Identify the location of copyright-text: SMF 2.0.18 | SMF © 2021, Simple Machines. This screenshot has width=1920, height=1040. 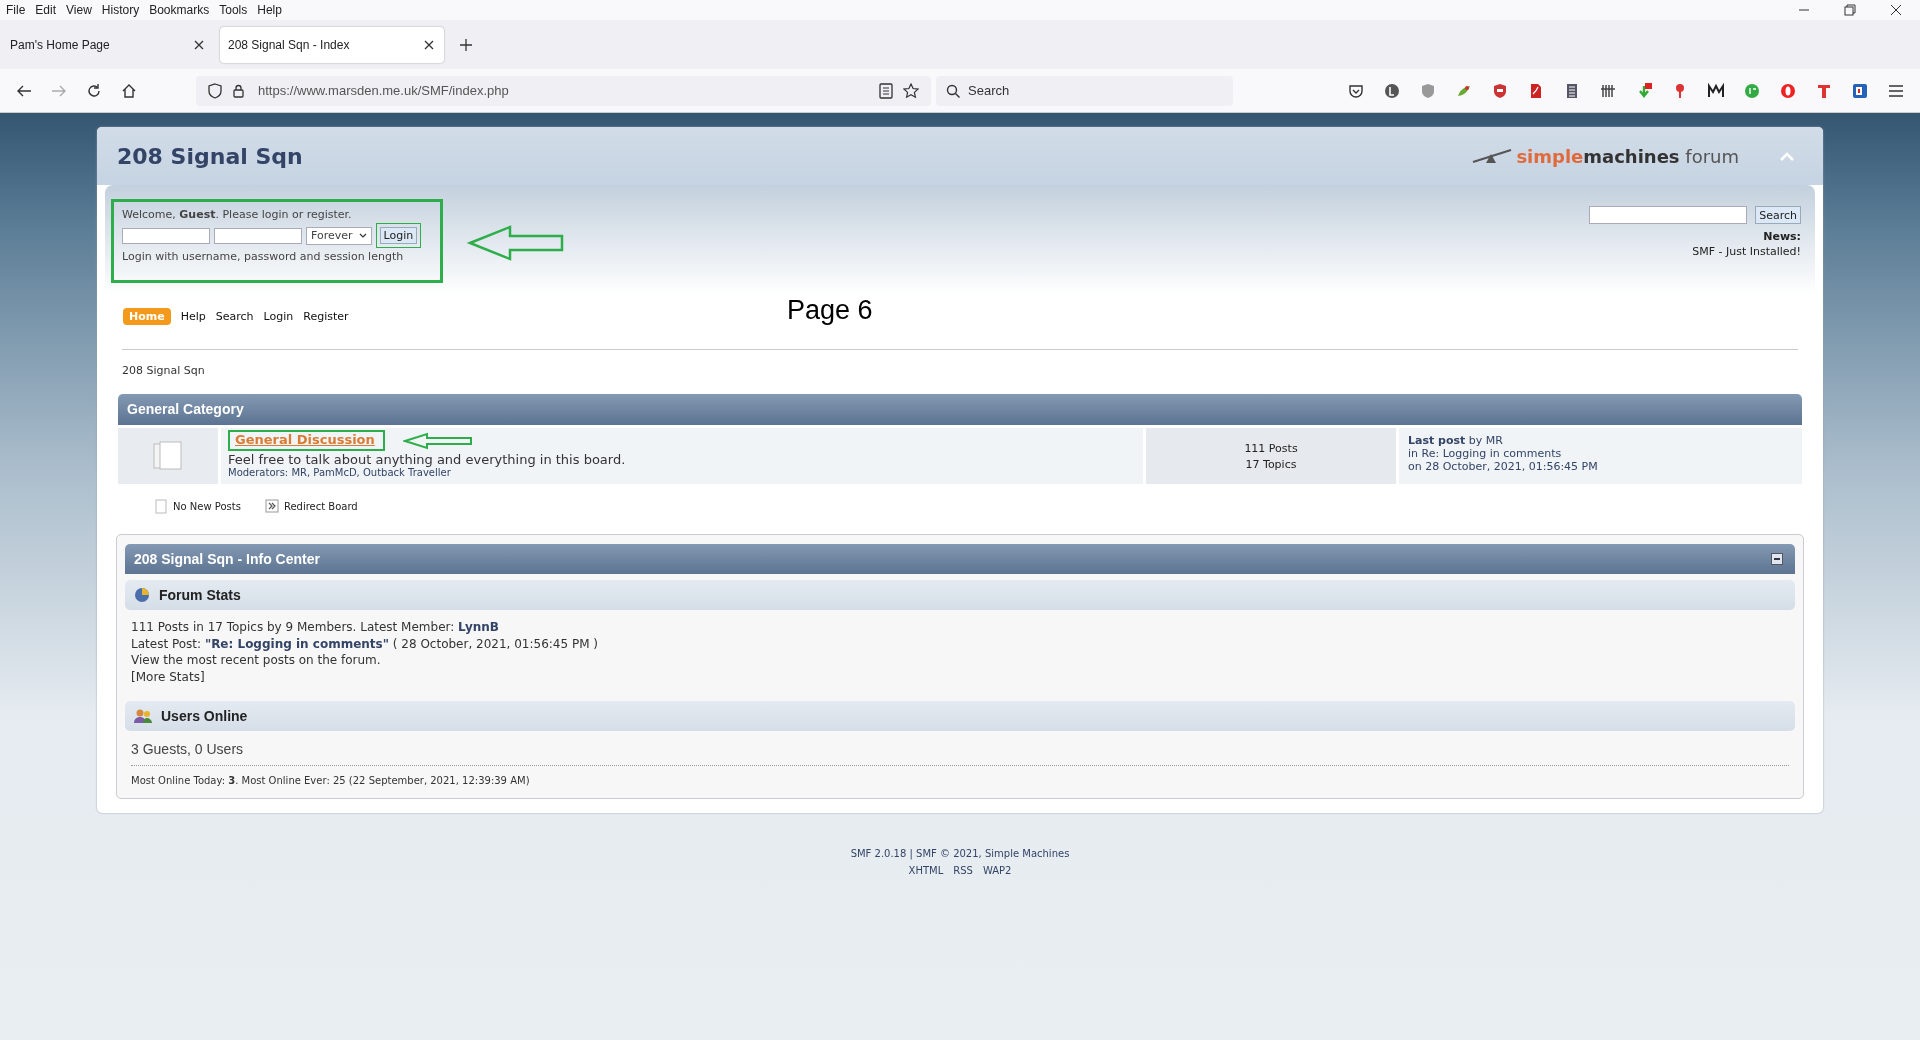
(960, 854).